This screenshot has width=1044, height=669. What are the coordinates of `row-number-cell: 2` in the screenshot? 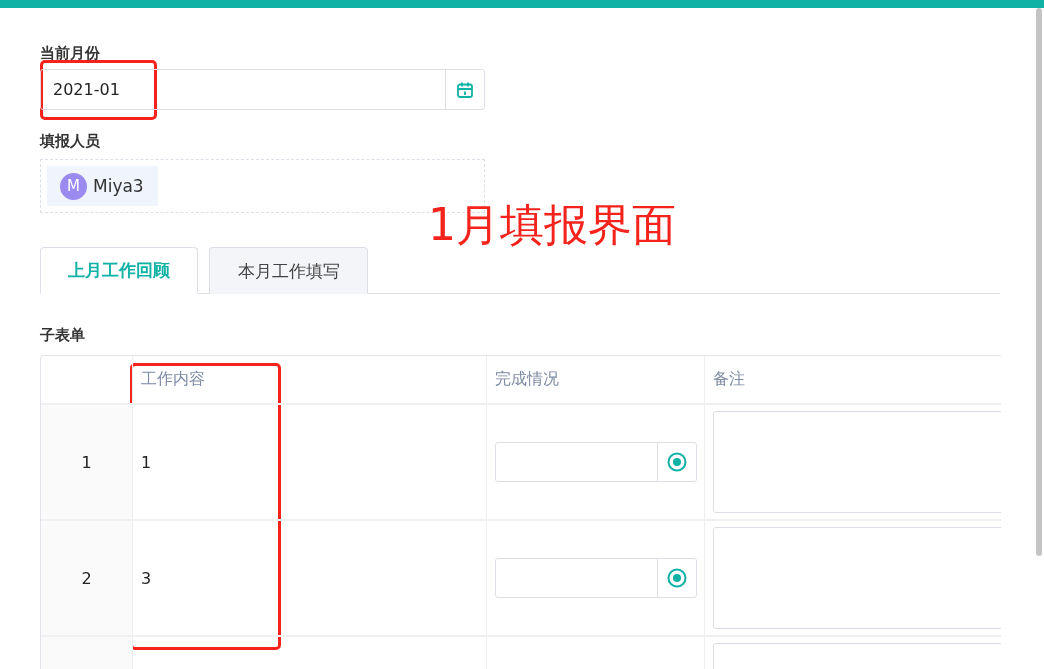 It's located at (86, 579).